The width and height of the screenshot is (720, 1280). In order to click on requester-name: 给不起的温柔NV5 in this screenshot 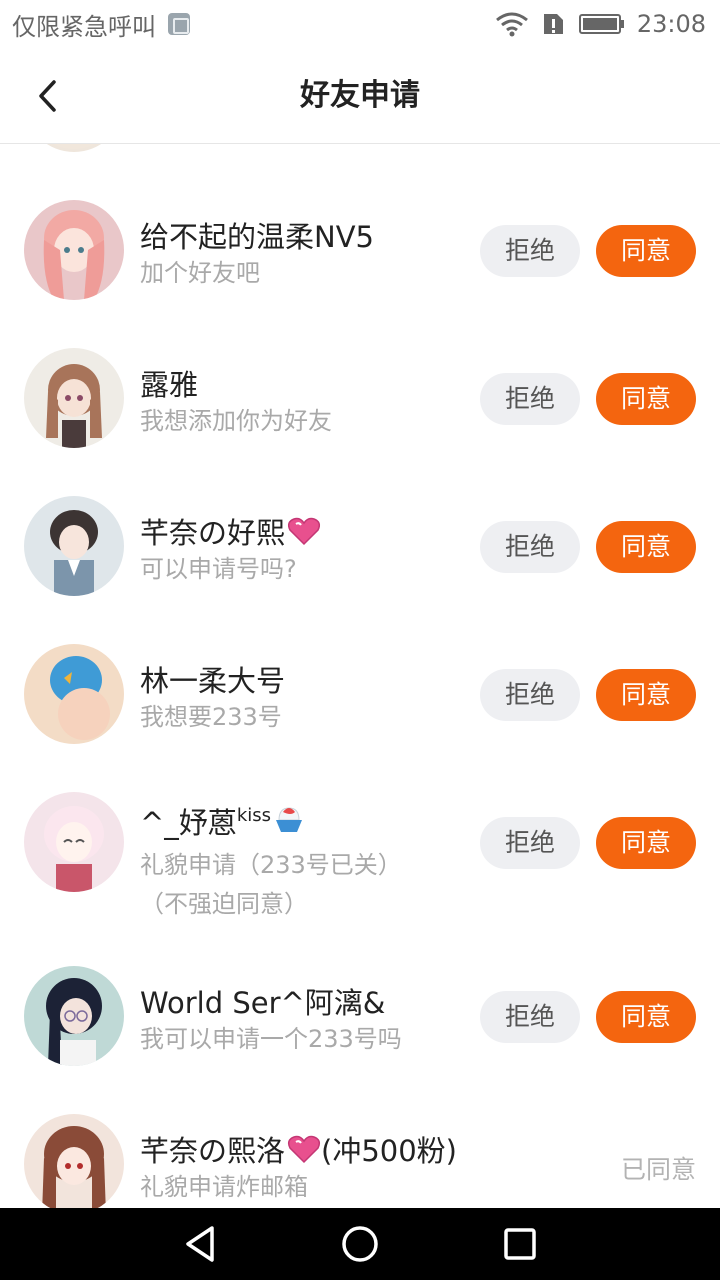, I will do `click(257, 237)`.